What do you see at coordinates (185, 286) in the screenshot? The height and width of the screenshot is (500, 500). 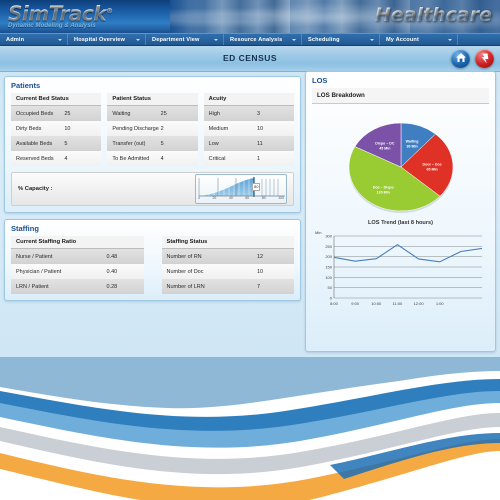 I see `row-label: Number of LRN` at bounding box center [185, 286].